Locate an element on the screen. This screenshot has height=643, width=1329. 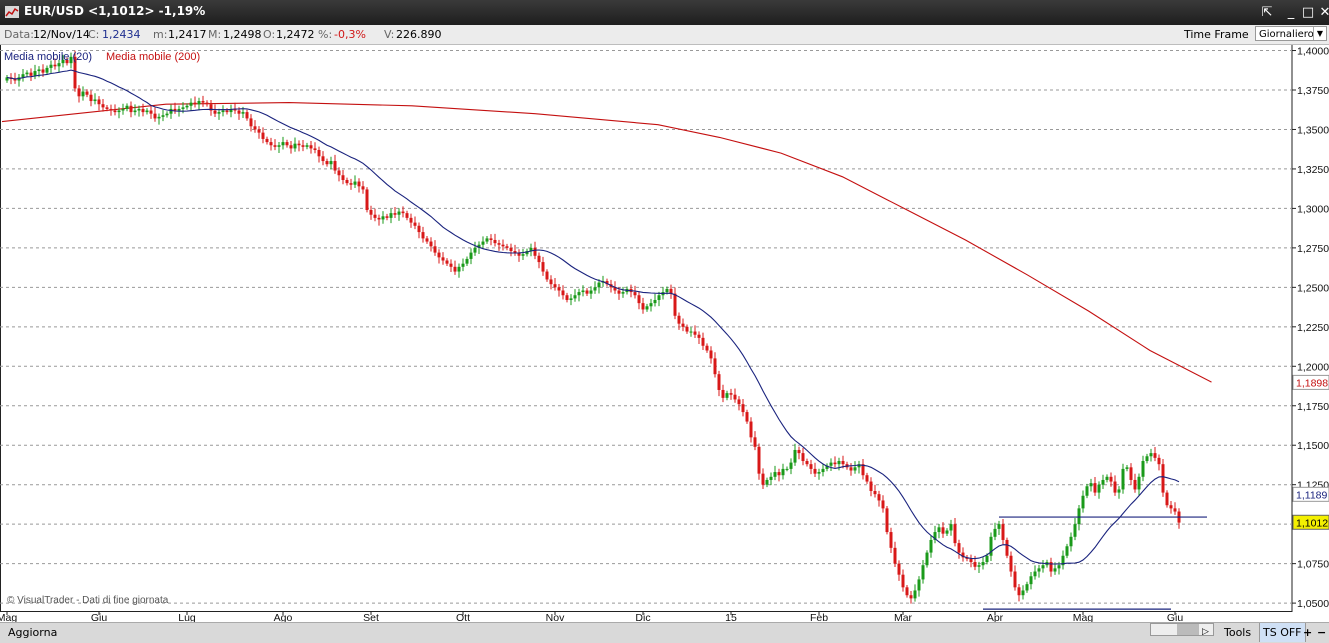
maximize-button: □ is located at coordinates (1308, 12).